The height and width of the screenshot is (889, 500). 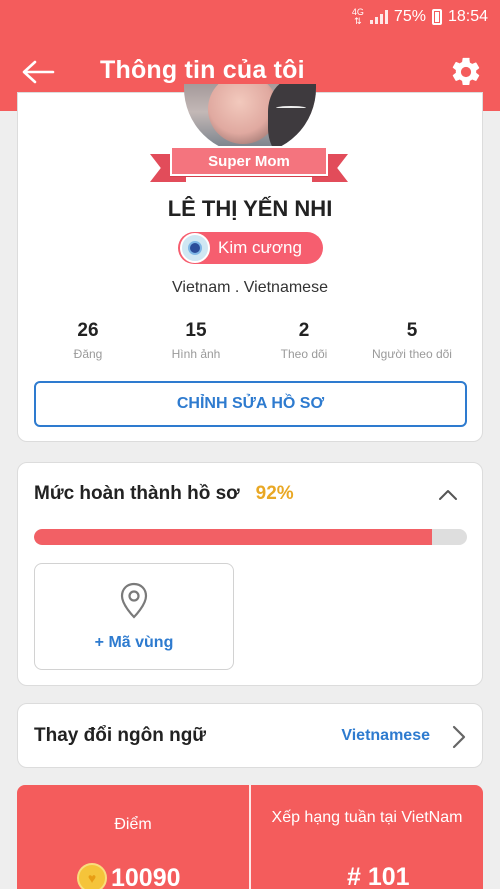 I want to click on stat-posts: 26 Đăng, so click(x=88, y=340).